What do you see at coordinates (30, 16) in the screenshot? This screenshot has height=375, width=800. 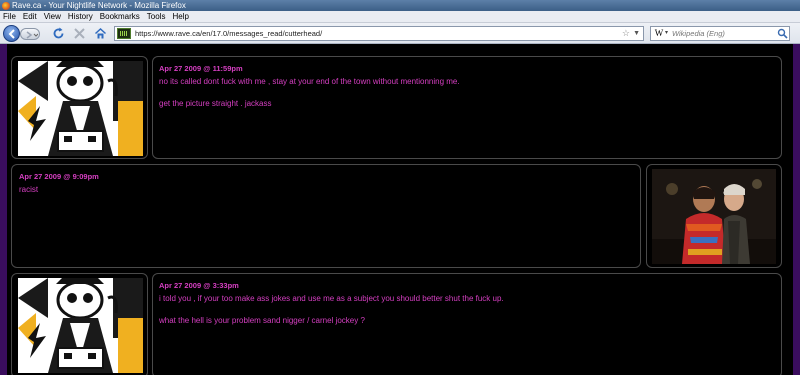 I see `menu-edit: Edit` at bounding box center [30, 16].